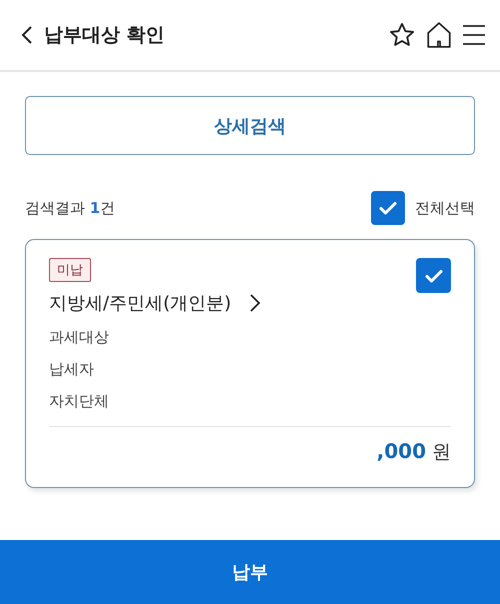 This screenshot has height=604, width=500. What do you see at coordinates (474, 35) in the screenshot?
I see `menu-icon` at bounding box center [474, 35].